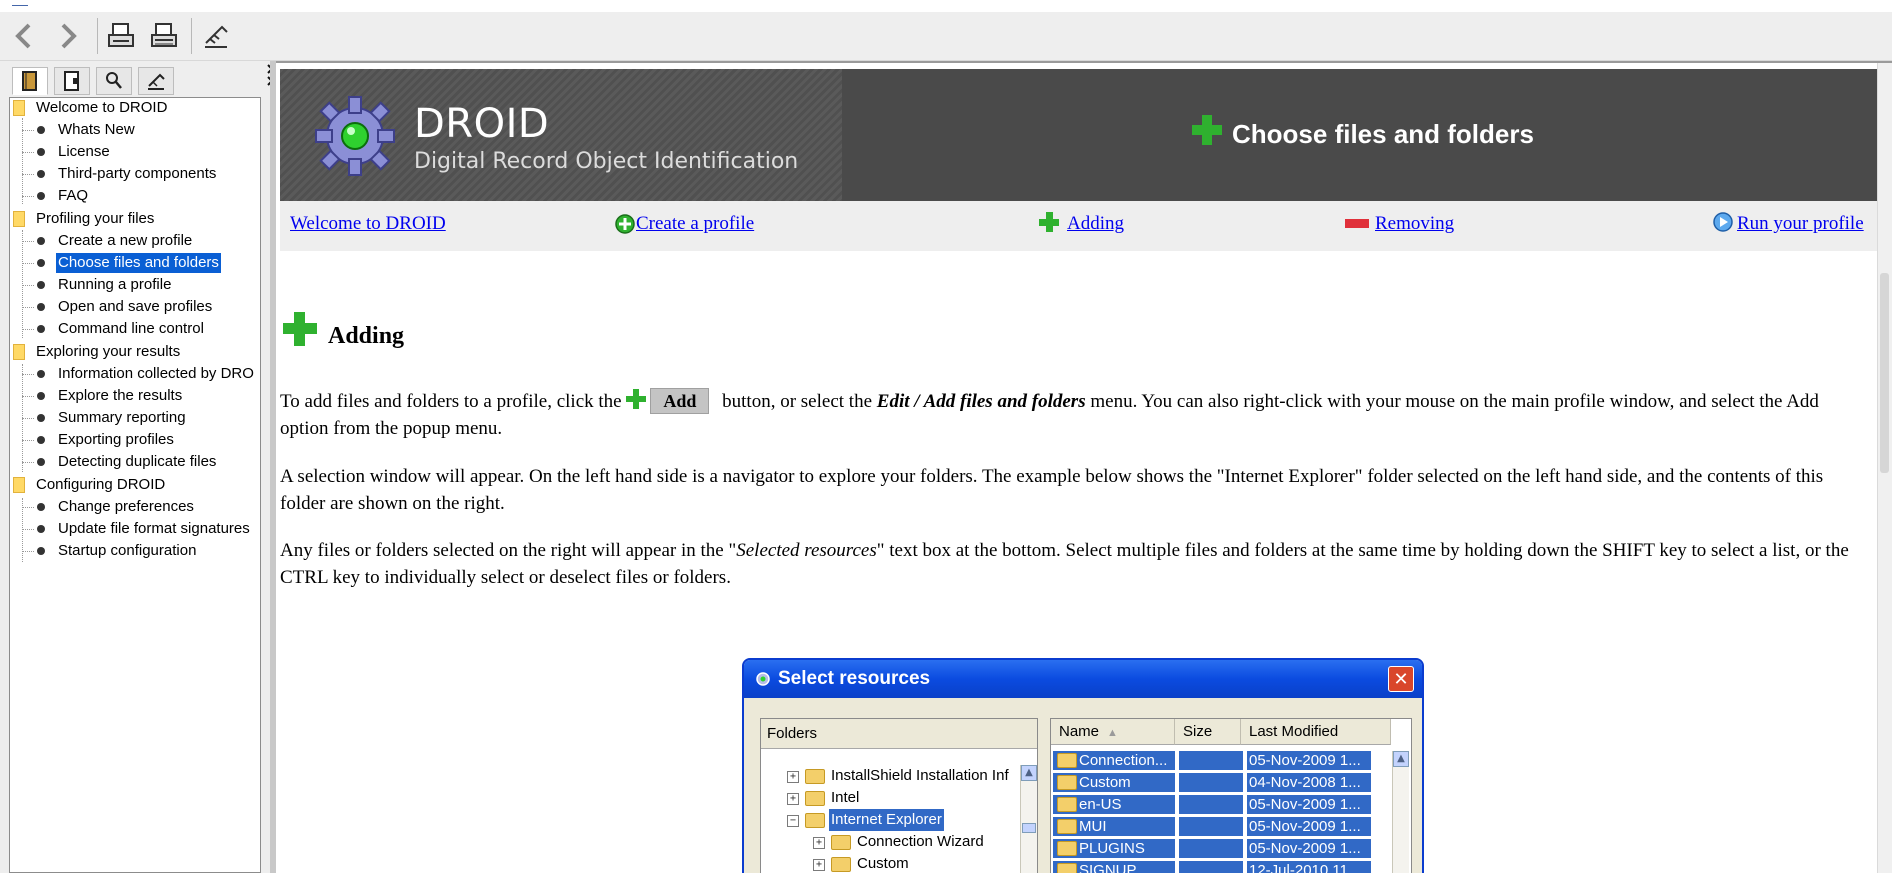  What do you see at coordinates (1414, 224) in the screenshot?
I see `nav-link-removing: Removing` at bounding box center [1414, 224].